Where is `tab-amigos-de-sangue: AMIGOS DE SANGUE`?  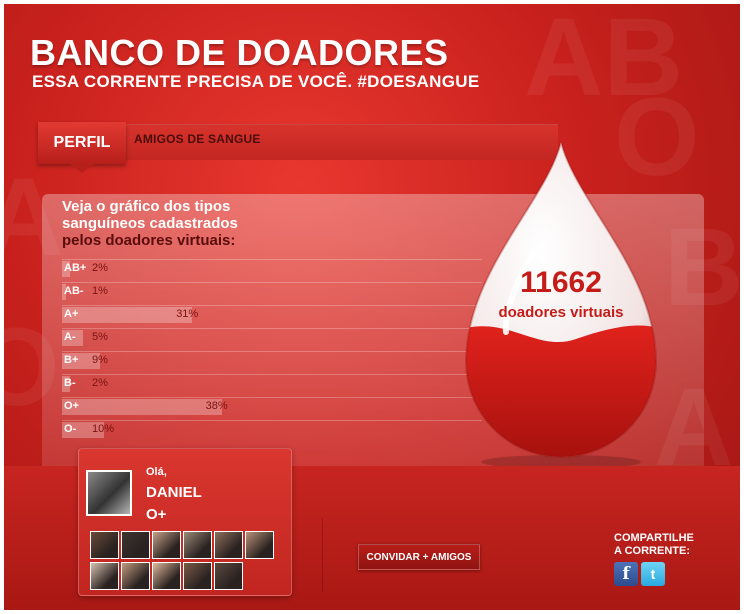 tab-amigos-de-sangue: AMIGOS DE SANGUE is located at coordinates (197, 139).